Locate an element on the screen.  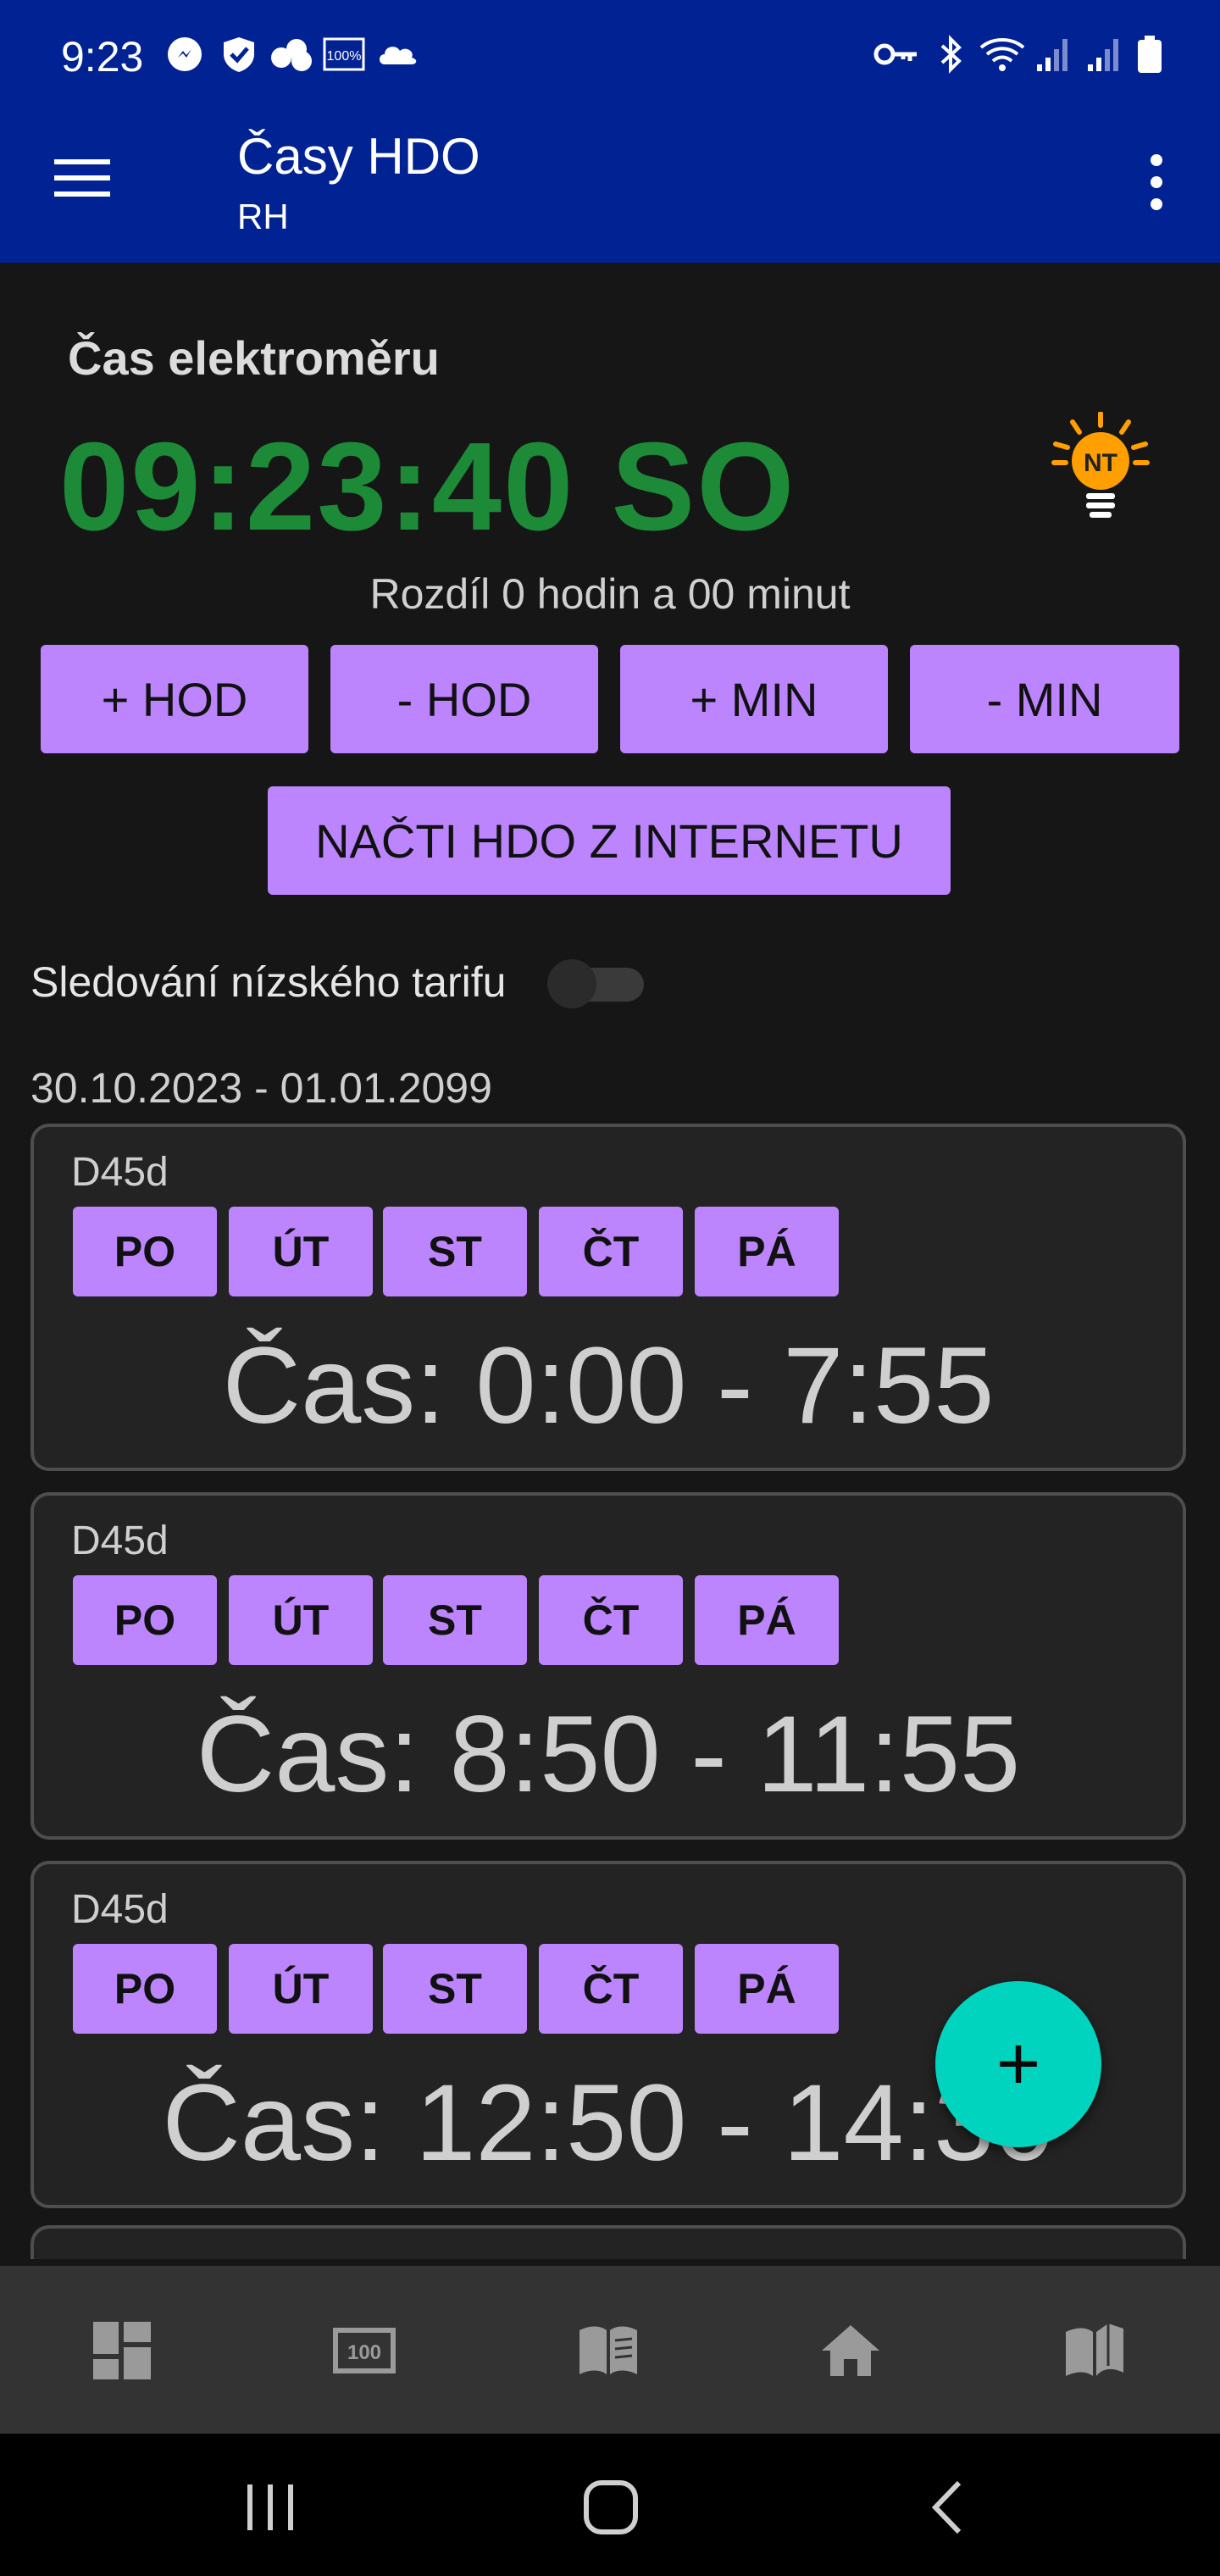
bluetooth-icon is located at coordinates (951, 54).